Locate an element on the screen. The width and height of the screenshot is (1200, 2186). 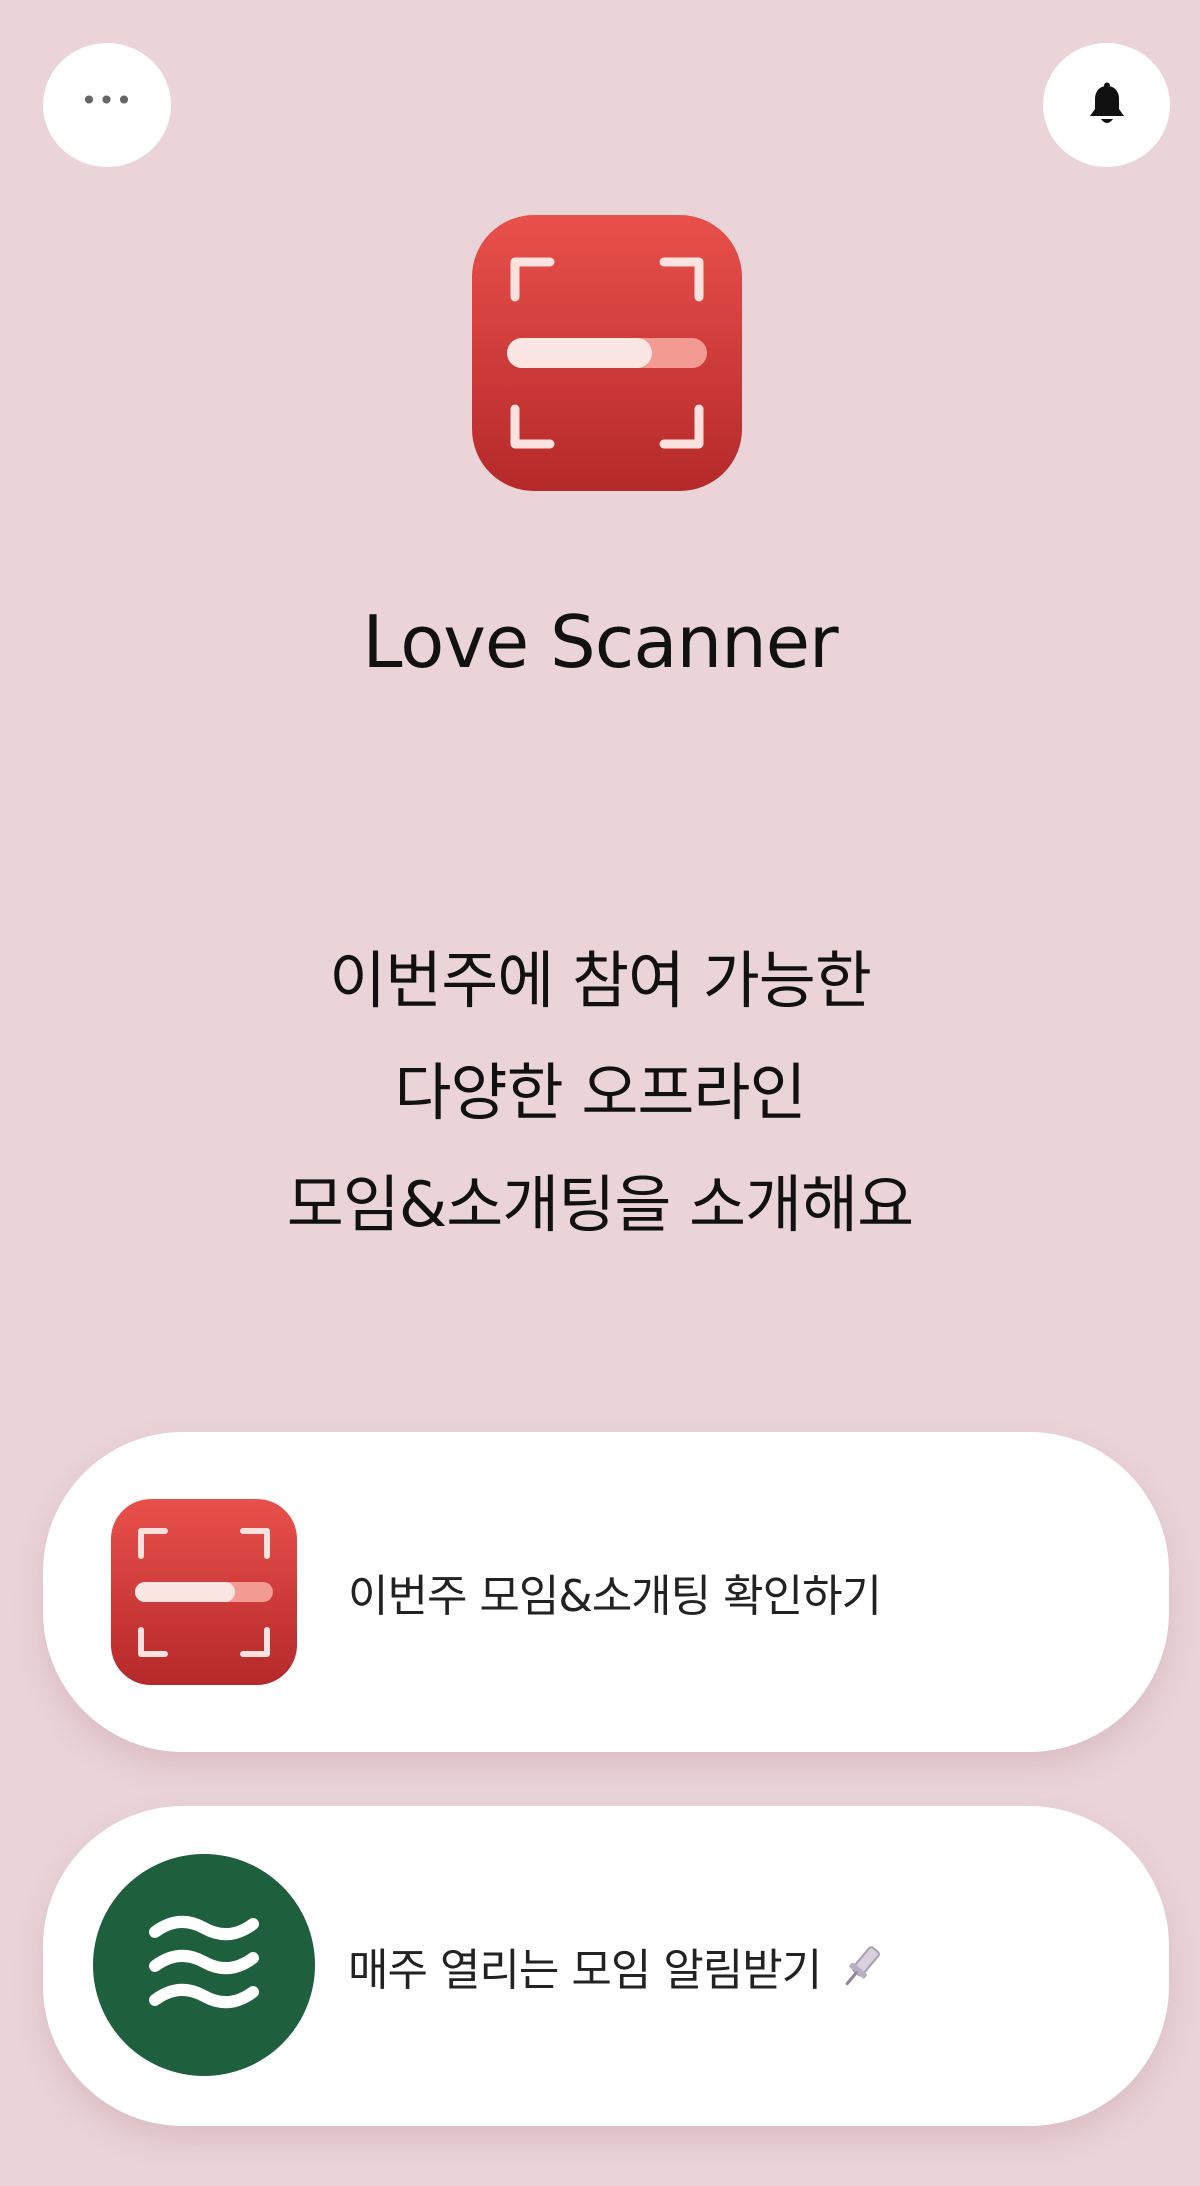
app-title: Love Scanner is located at coordinates (600, 642).